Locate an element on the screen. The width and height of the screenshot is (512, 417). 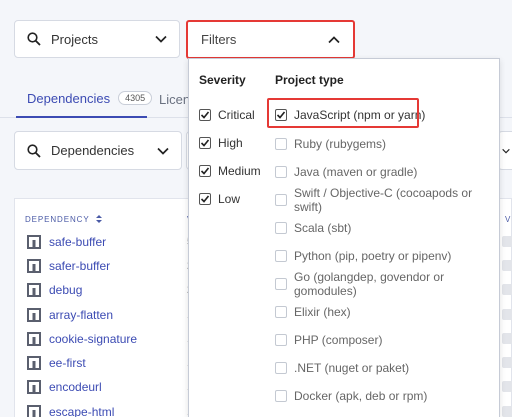
severity-option-label: Low is located at coordinates (229, 199).